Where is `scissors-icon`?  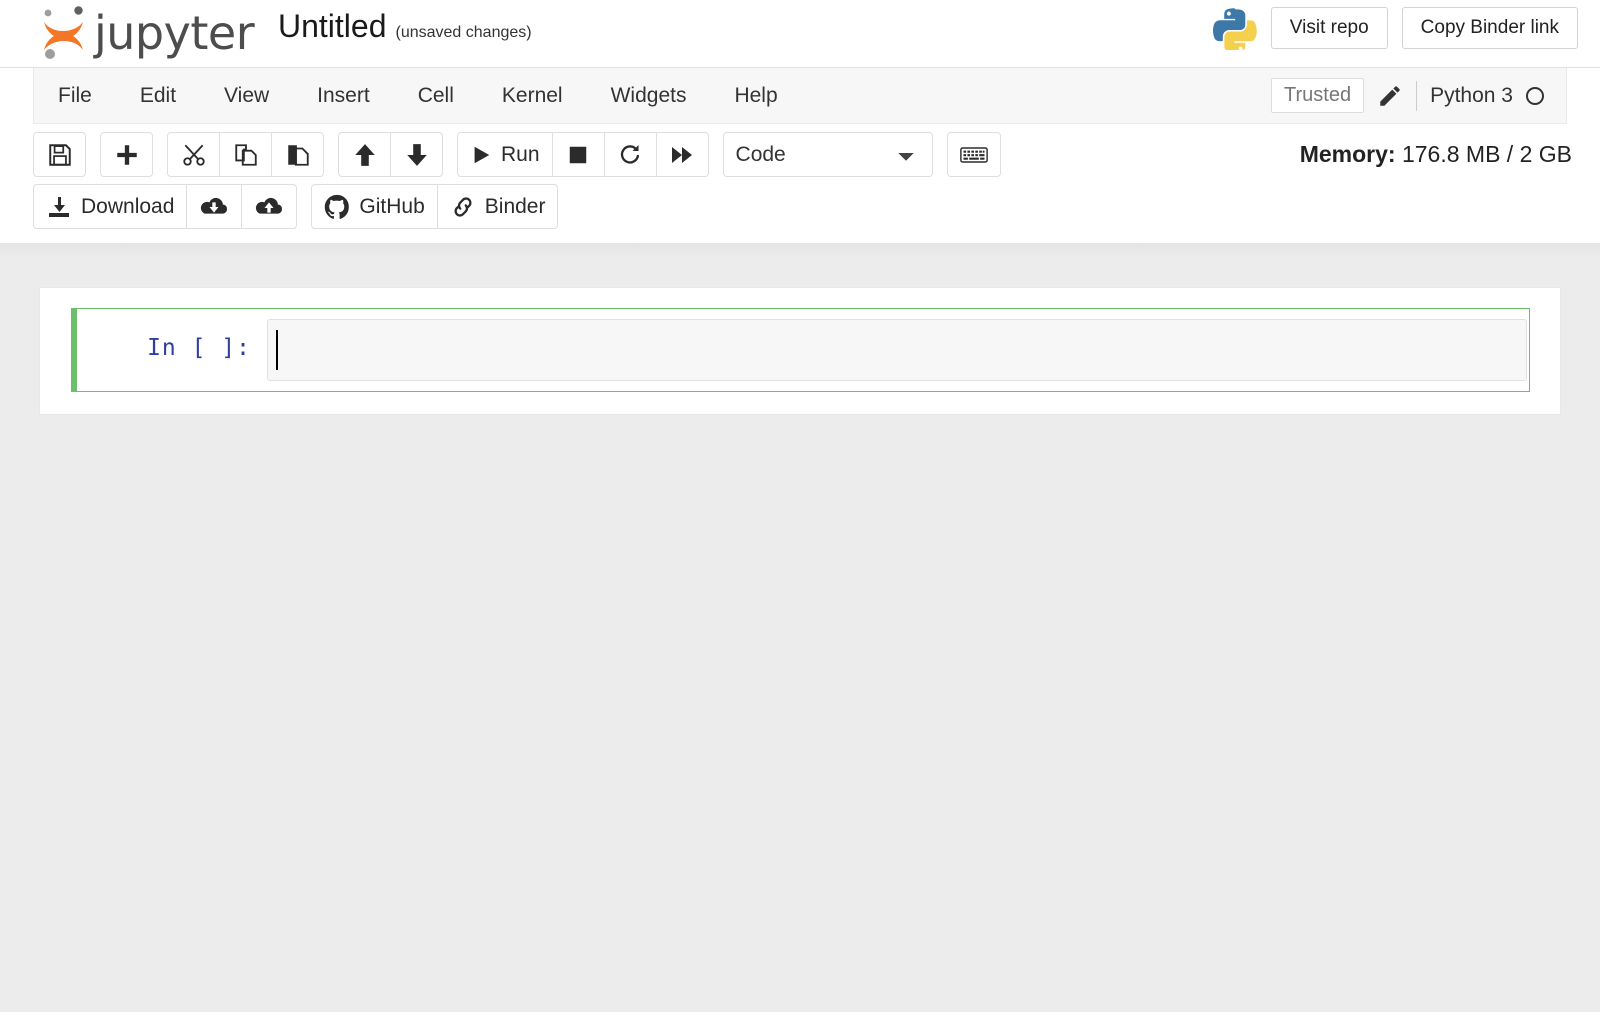 scissors-icon is located at coordinates (193, 155).